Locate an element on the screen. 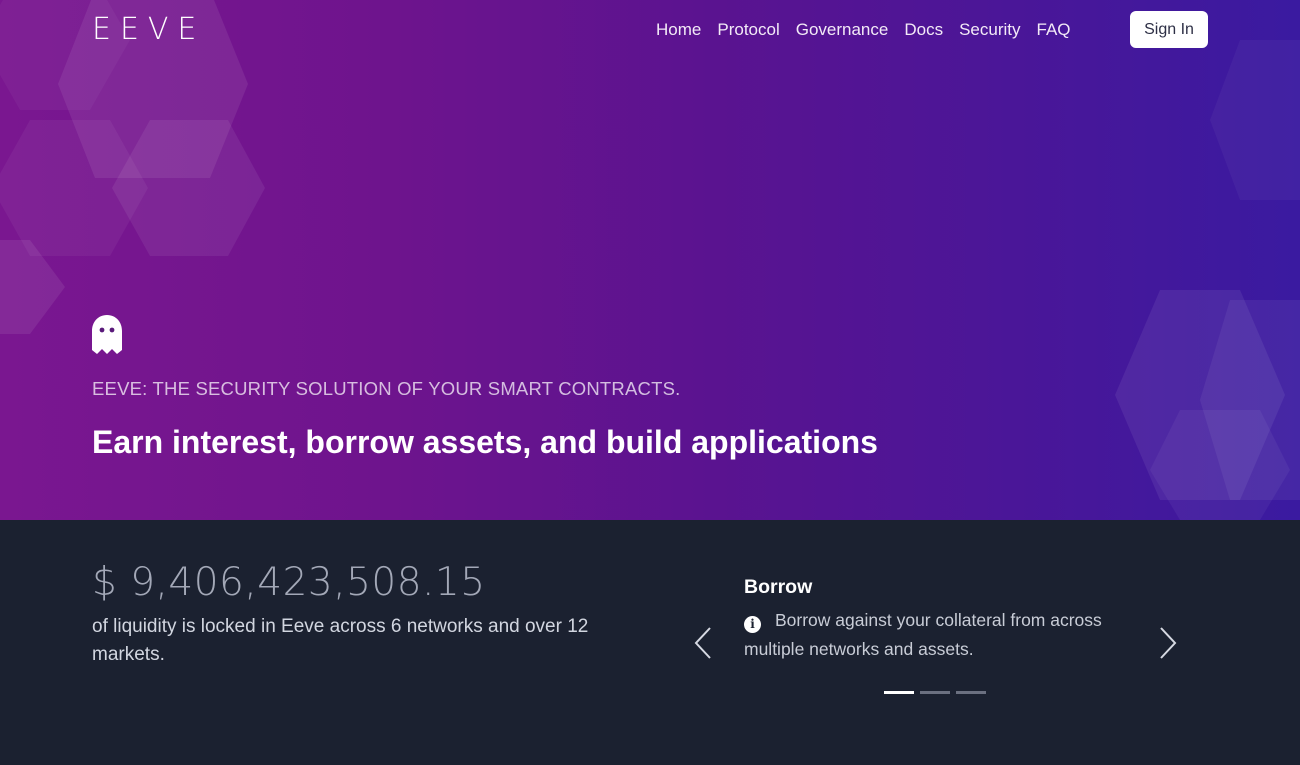 The width and height of the screenshot is (1300, 765). nav-item-security: Security is located at coordinates (989, 30).